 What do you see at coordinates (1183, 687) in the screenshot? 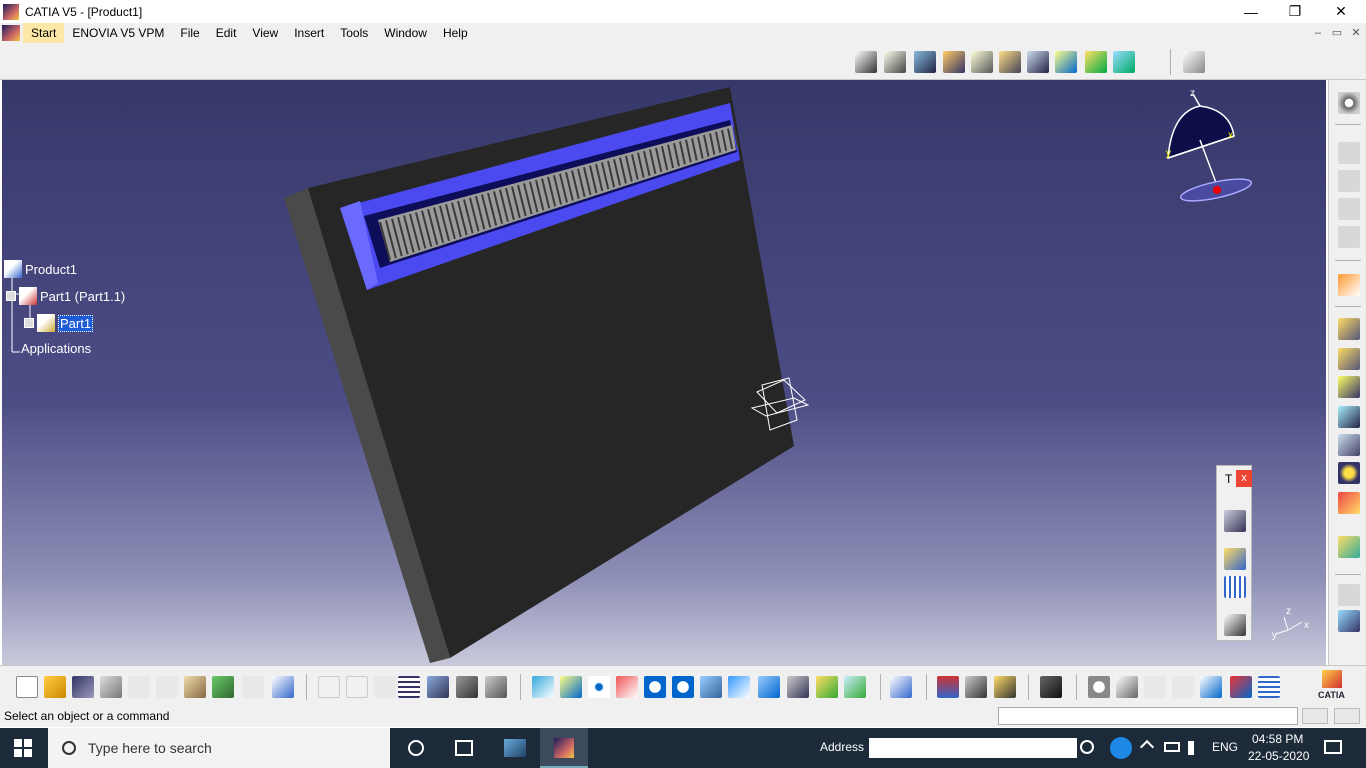
I see `units-icon` at bounding box center [1183, 687].